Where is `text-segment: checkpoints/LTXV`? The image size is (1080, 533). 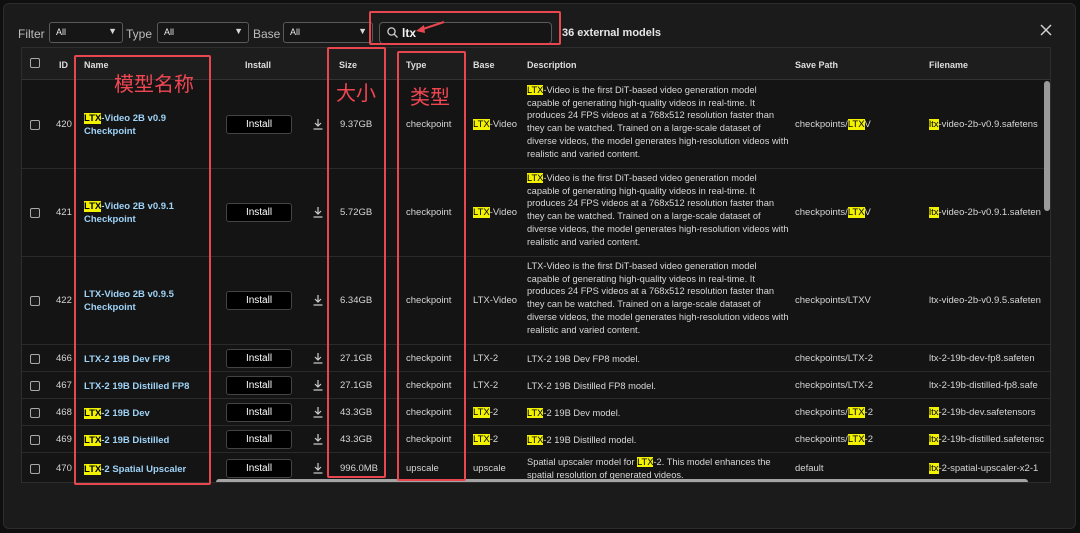 text-segment: checkpoints/LTXV is located at coordinates (833, 300).